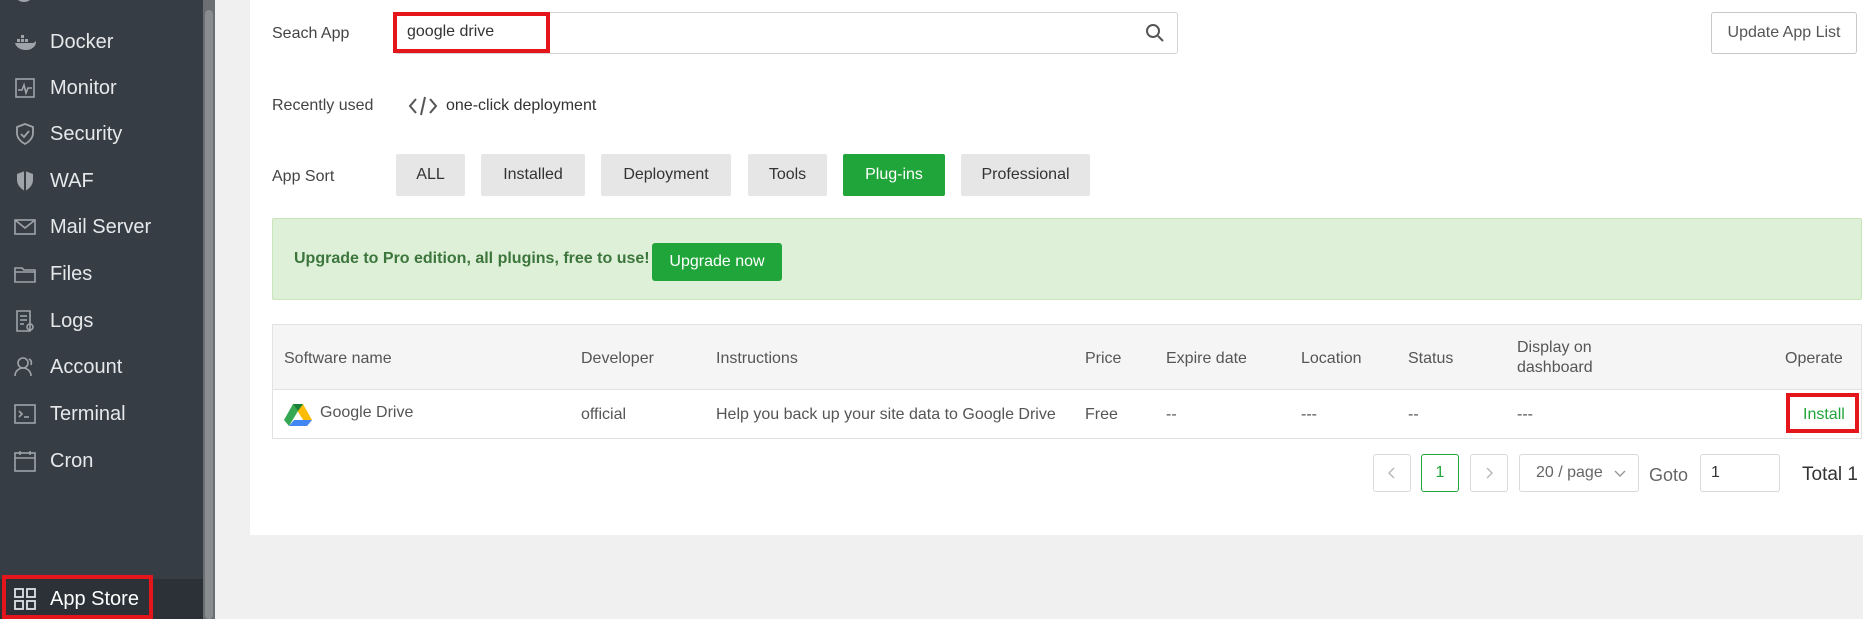 This screenshot has width=1863, height=619. What do you see at coordinates (1784, 33) in the screenshot?
I see `update-app-list-button: Update App List` at bounding box center [1784, 33].